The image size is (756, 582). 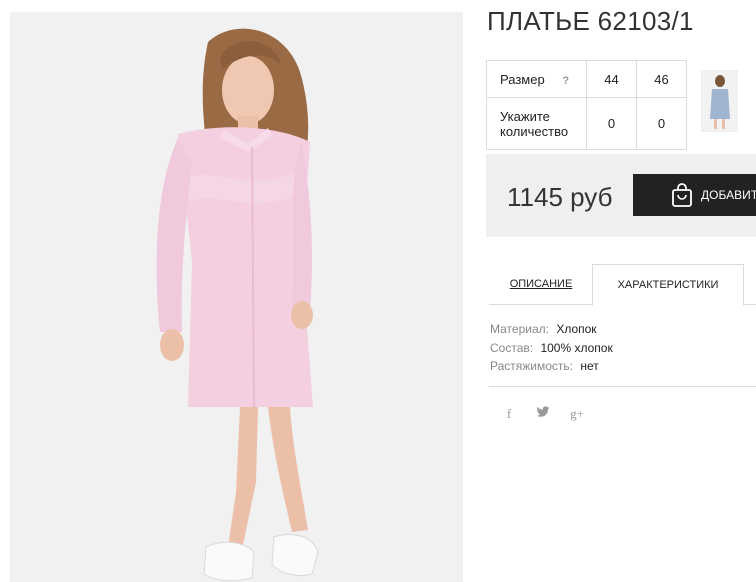 I want to click on price-panel: 1145 руб ДОБАВИТЬ, so click(x=621, y=195).